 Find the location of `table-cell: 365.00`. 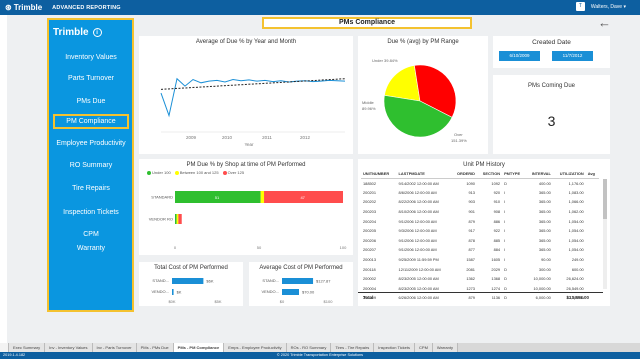

table-cell: 365.00 is located at coordinates (544, 212).